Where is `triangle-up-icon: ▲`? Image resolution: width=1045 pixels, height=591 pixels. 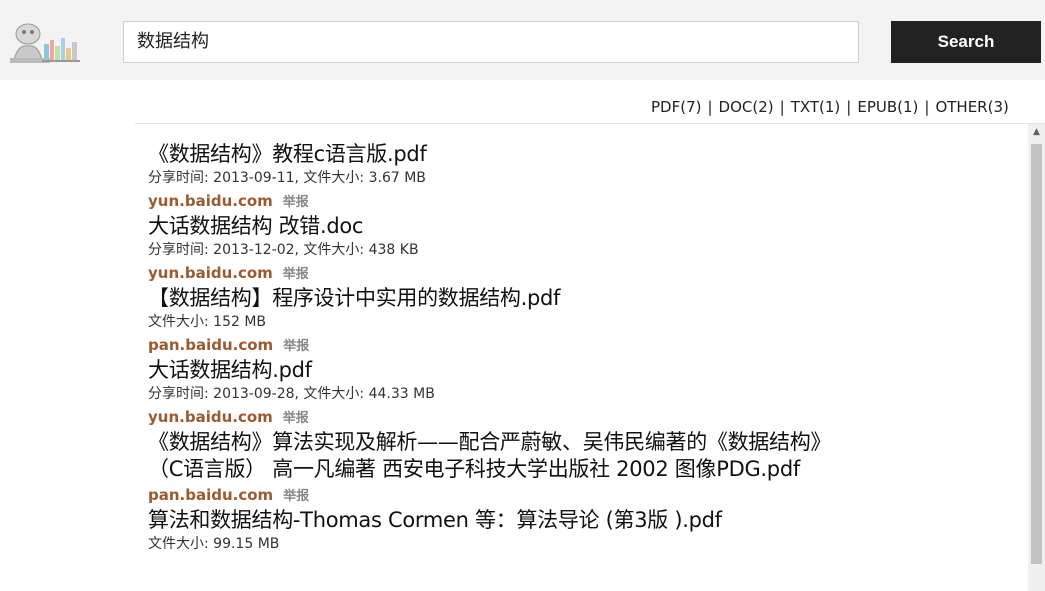 triangle-up-icon: ▲ is located at coordinates (1036, 132).